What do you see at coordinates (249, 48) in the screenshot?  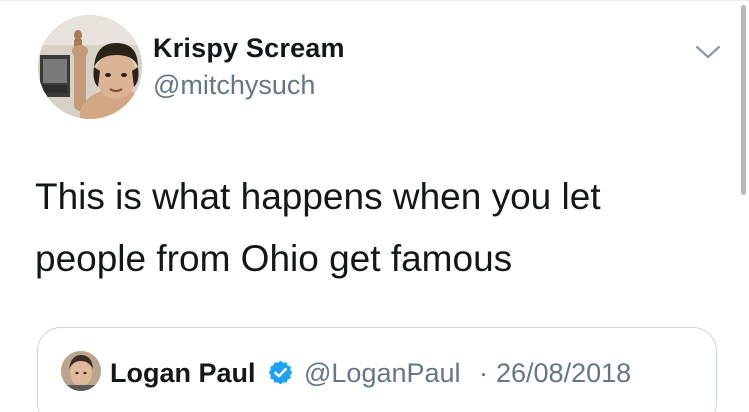 I see `author-display-name: Krispy Scream` at bounding box center [249, 48].